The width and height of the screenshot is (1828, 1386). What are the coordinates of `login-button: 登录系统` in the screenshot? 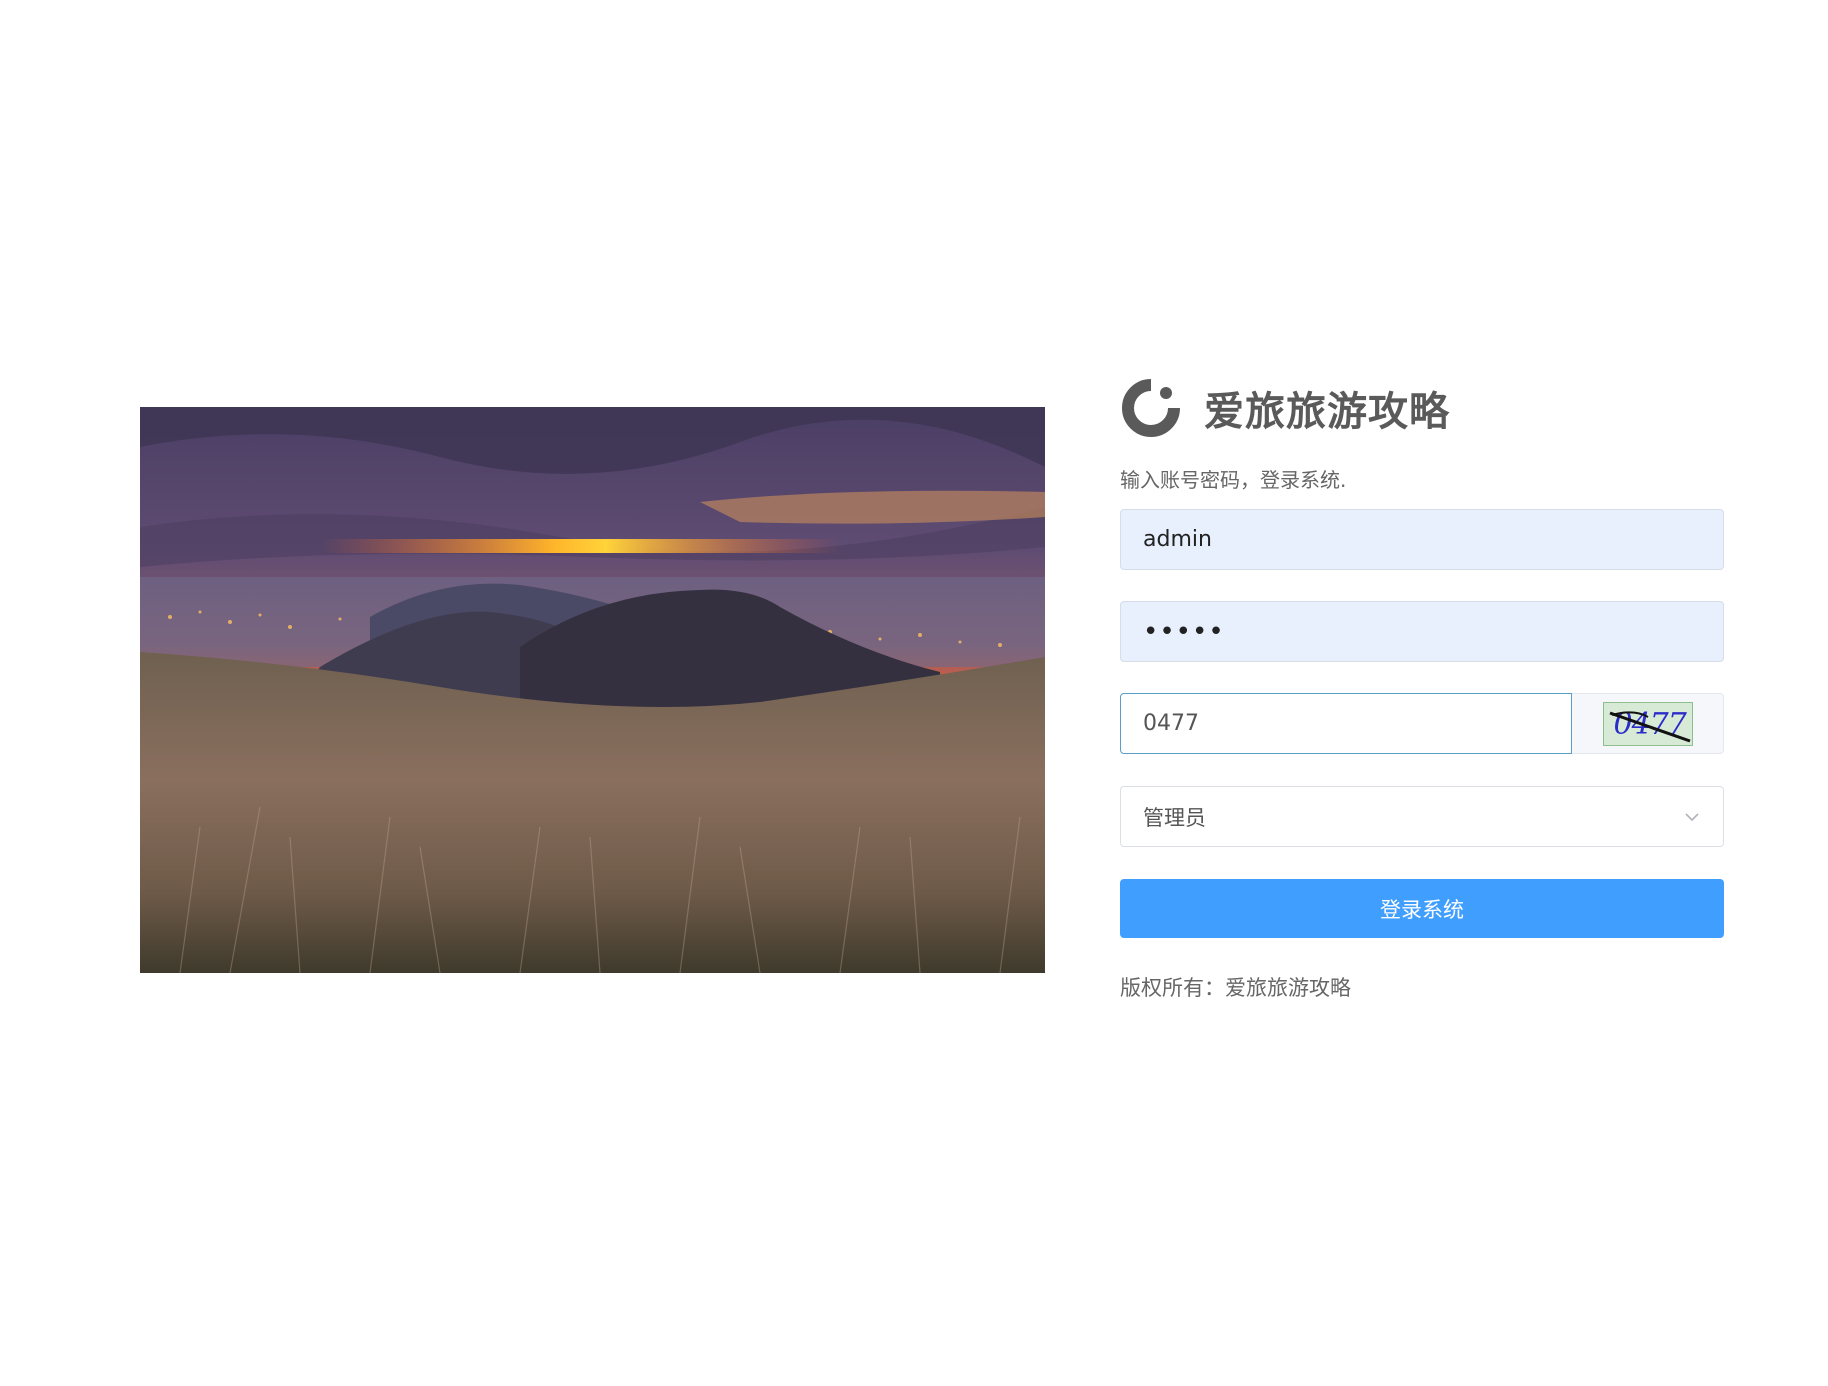 It's located at (1422, 908).